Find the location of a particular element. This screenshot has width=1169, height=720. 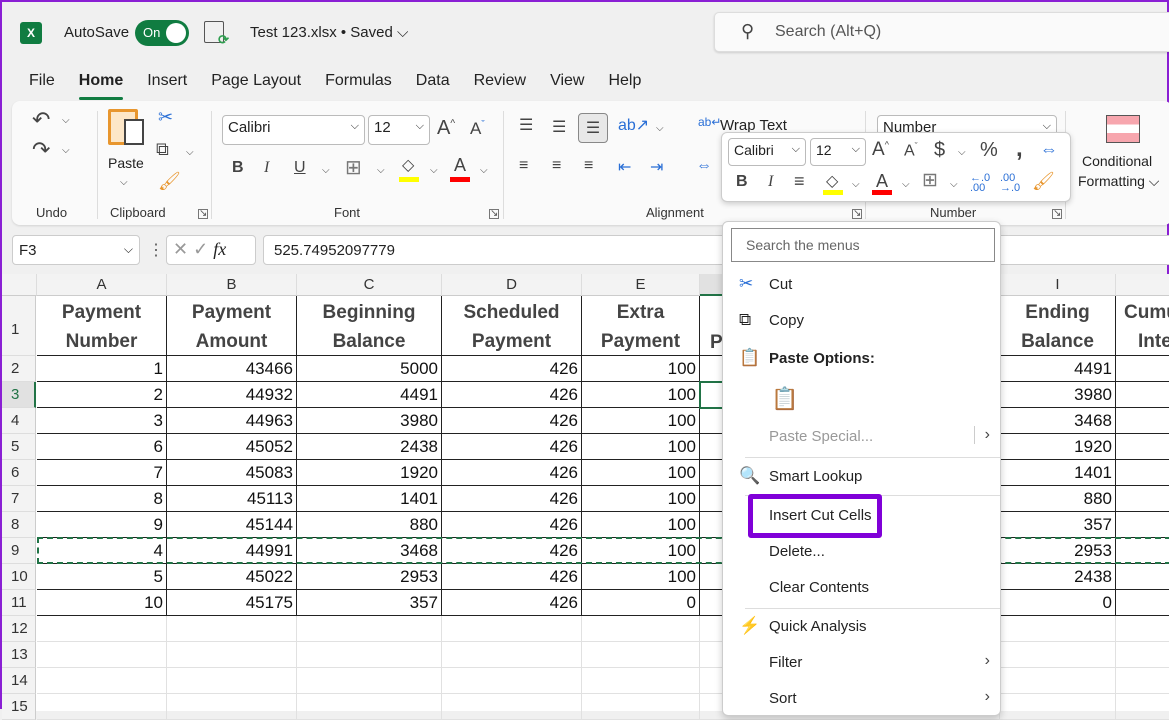

menu-item-sort: Sort › is located at coordinates (862, 699).